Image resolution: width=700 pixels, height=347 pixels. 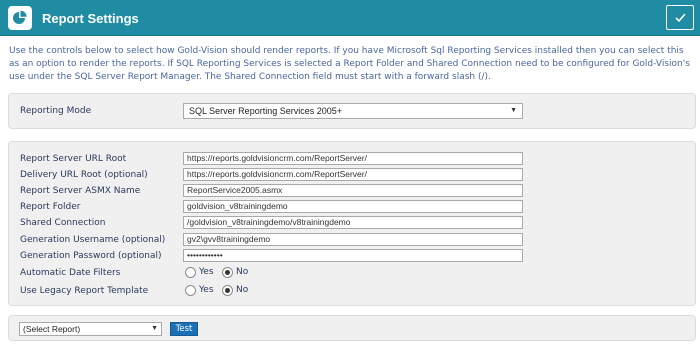 What do you see at coordinates (190, 290) in the screenshot?
I see `legacy-template-yes-radio` at bounding box center [190, 290].